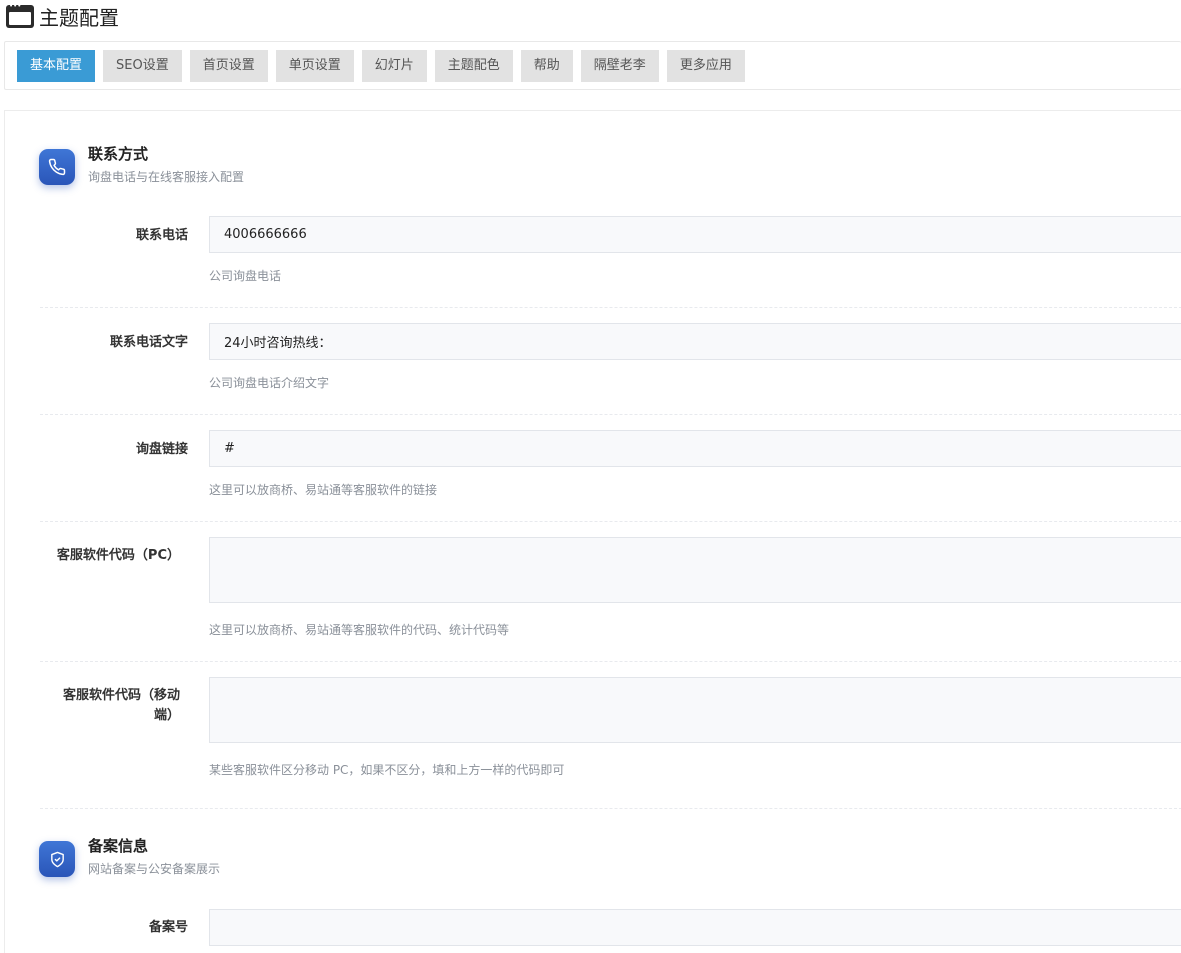  I want to click on phone-hint: 公司询盘电话, so click(245, 276).